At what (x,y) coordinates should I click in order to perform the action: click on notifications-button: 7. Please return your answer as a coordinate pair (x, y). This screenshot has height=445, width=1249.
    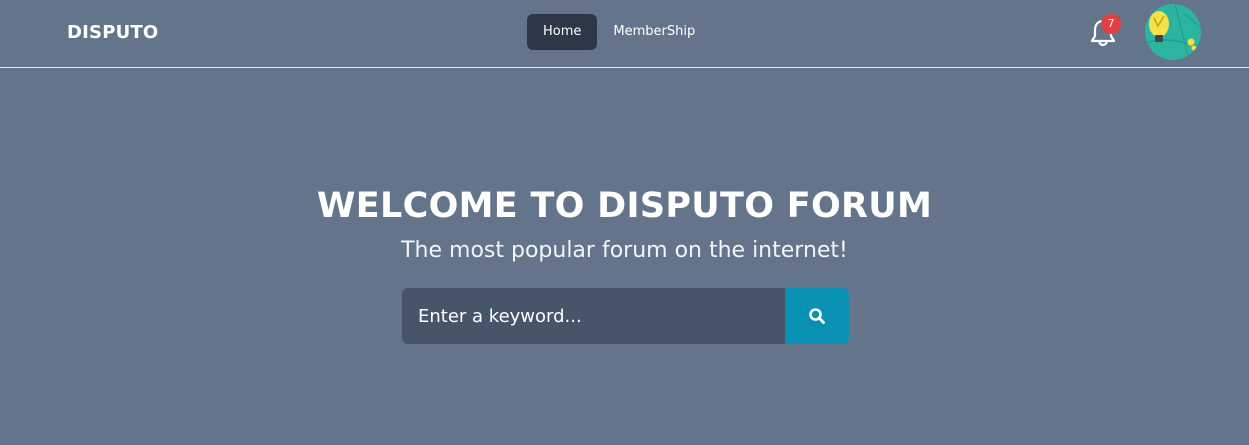
    Looking at the image, I should click on (1105, 31).